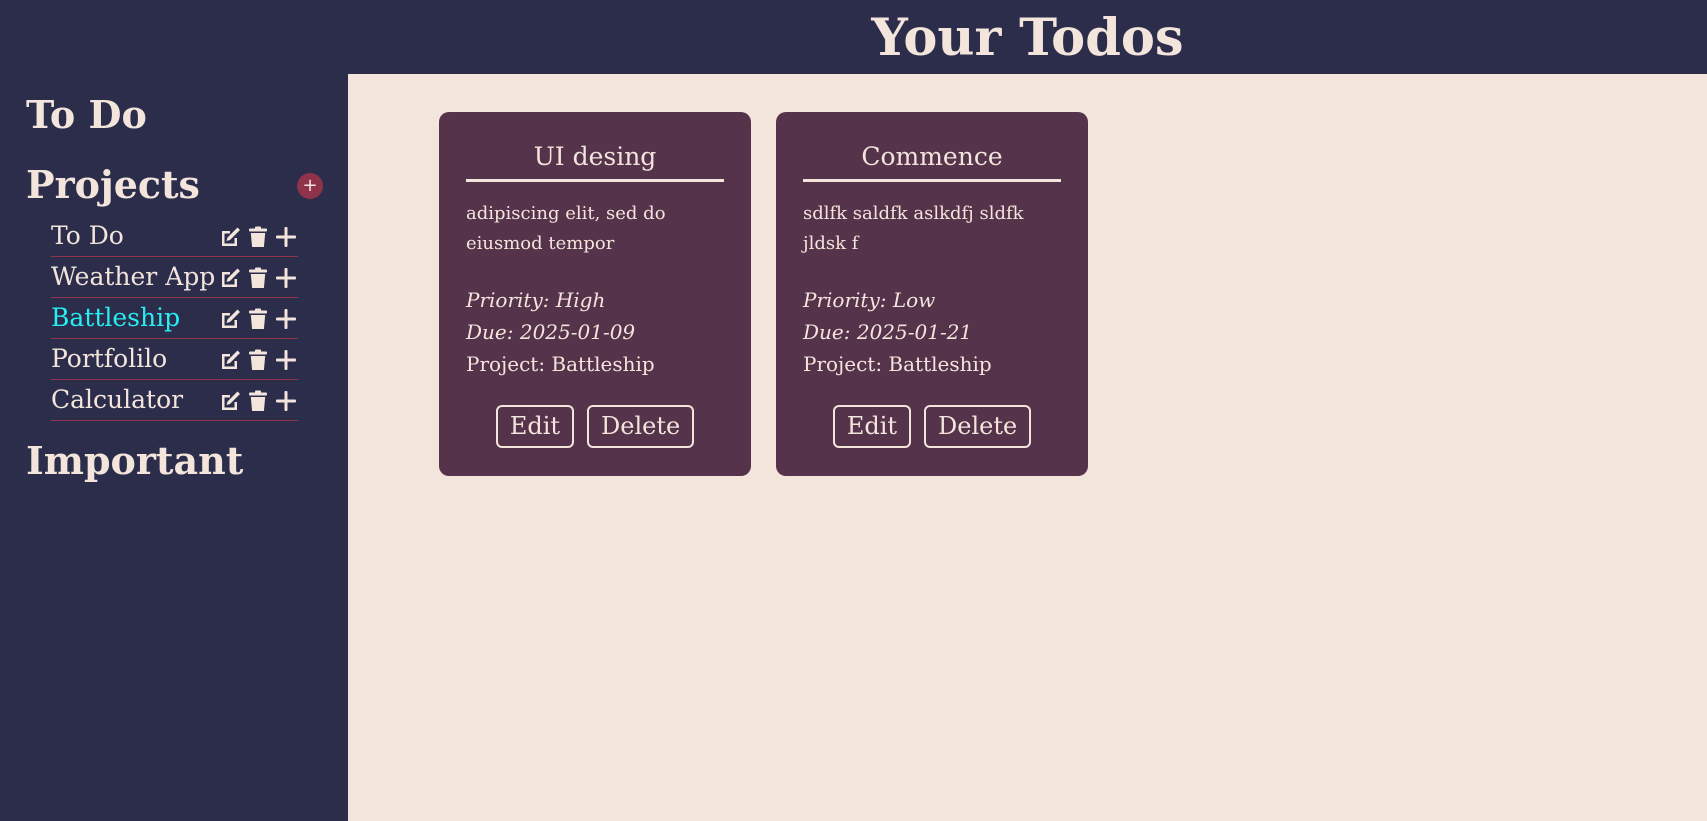 This screenshot has width=1707, height=821. I want to click on todo-due-date: Due: 2025-01-09, so click(551, 332).